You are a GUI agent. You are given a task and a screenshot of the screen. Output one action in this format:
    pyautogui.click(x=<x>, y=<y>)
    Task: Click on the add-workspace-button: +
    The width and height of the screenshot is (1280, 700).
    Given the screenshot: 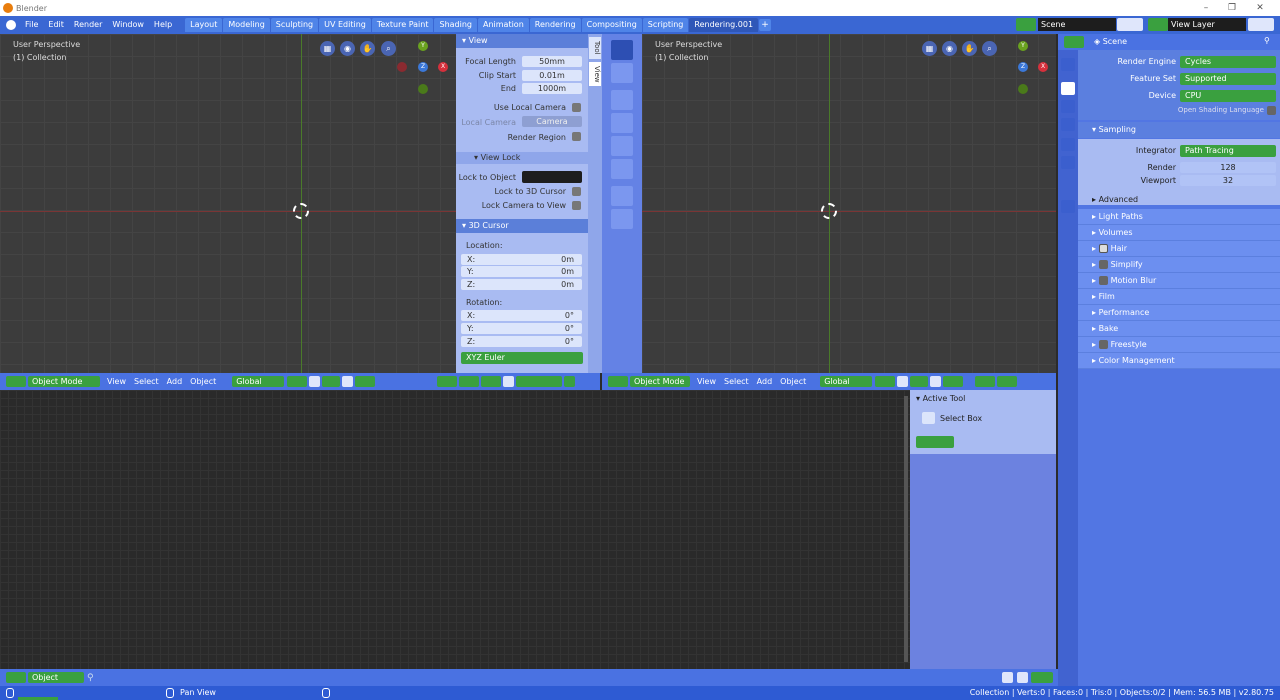 What is the action you would take?
    pyautogui.click(x=765, y=25)
    